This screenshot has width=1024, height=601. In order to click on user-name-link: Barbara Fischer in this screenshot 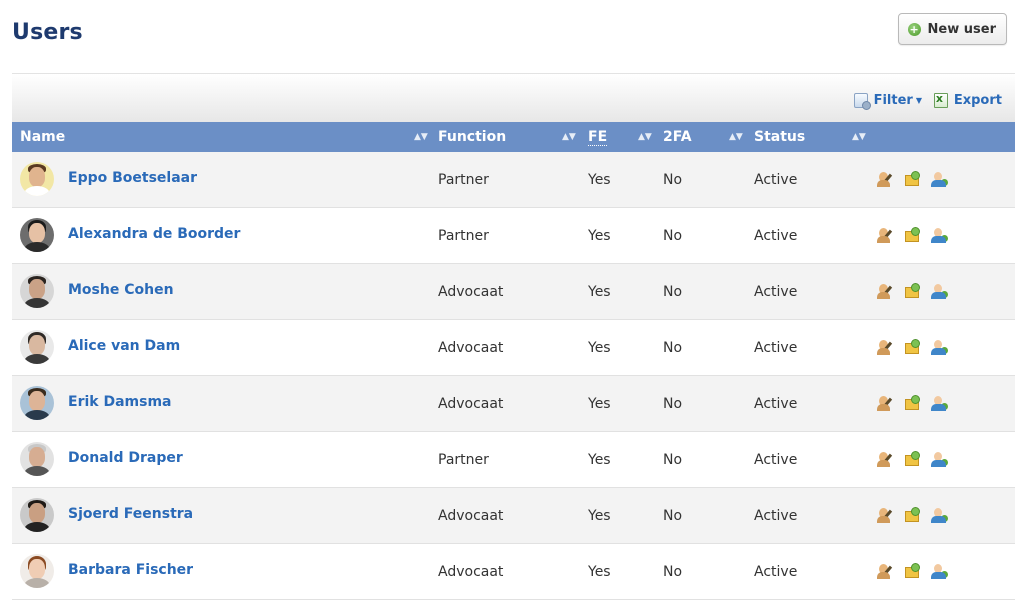, I will do `click(130, 570)`.